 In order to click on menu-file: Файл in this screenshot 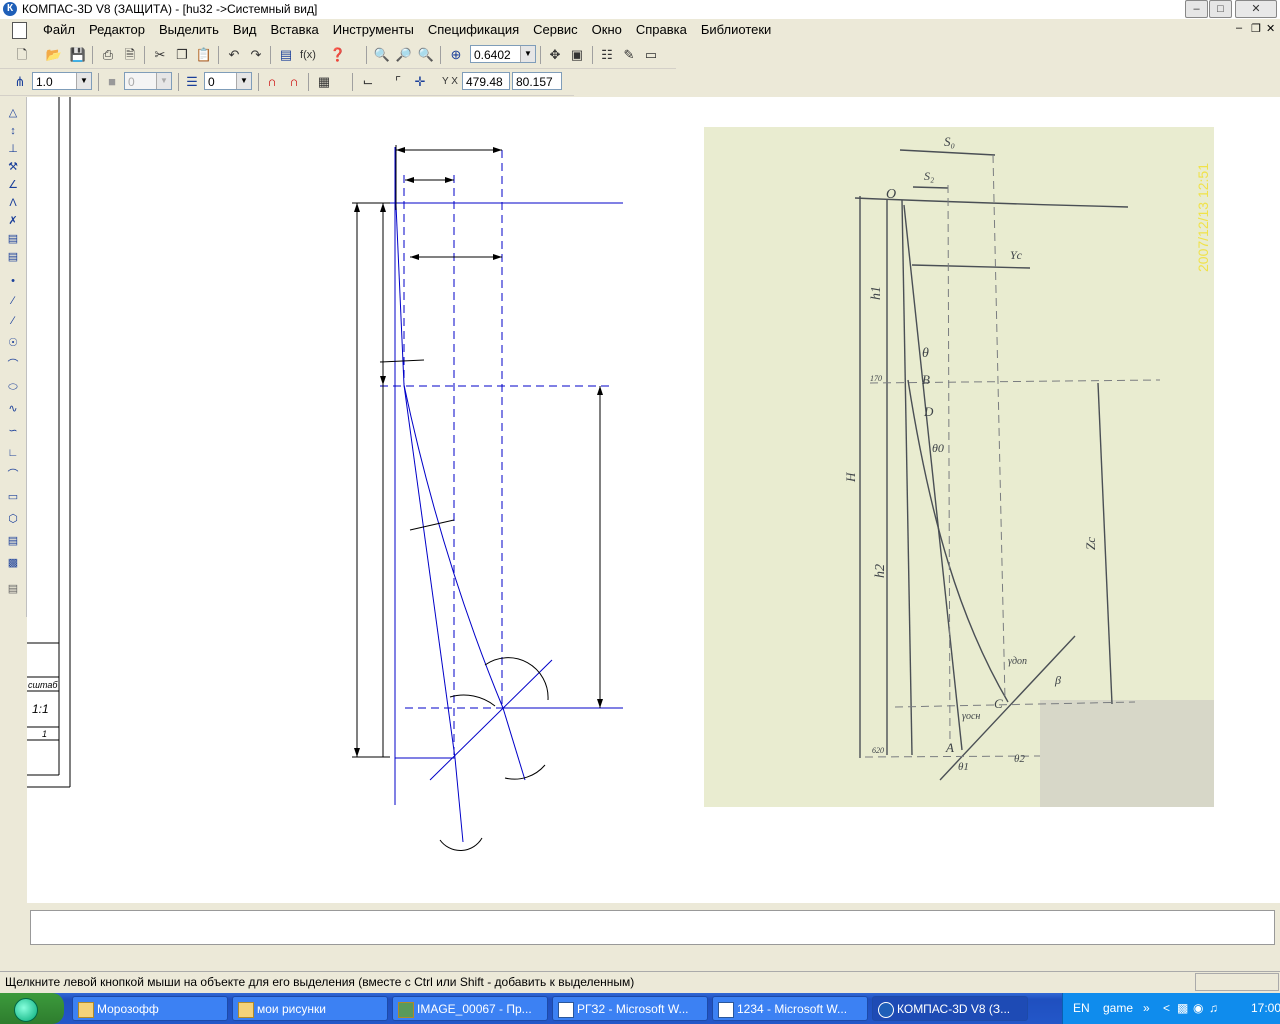, I will do `click(59, 29)`.